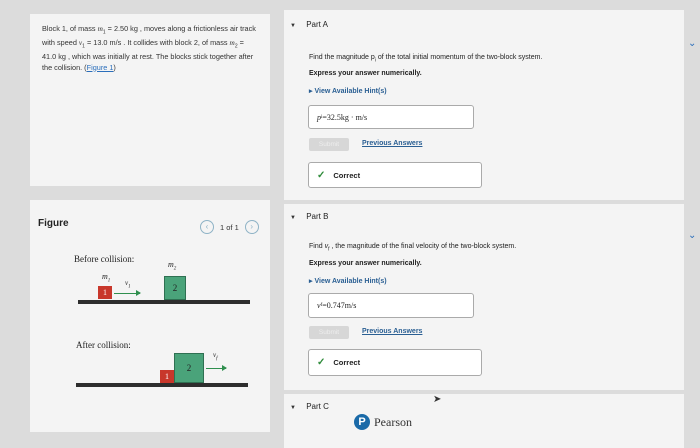 The width and height of the screenshot is (700, 448). What do you see at coordinates (172, 266) in the screenshot?
I see `m2-label: m2` at bounding box center [172, 266].